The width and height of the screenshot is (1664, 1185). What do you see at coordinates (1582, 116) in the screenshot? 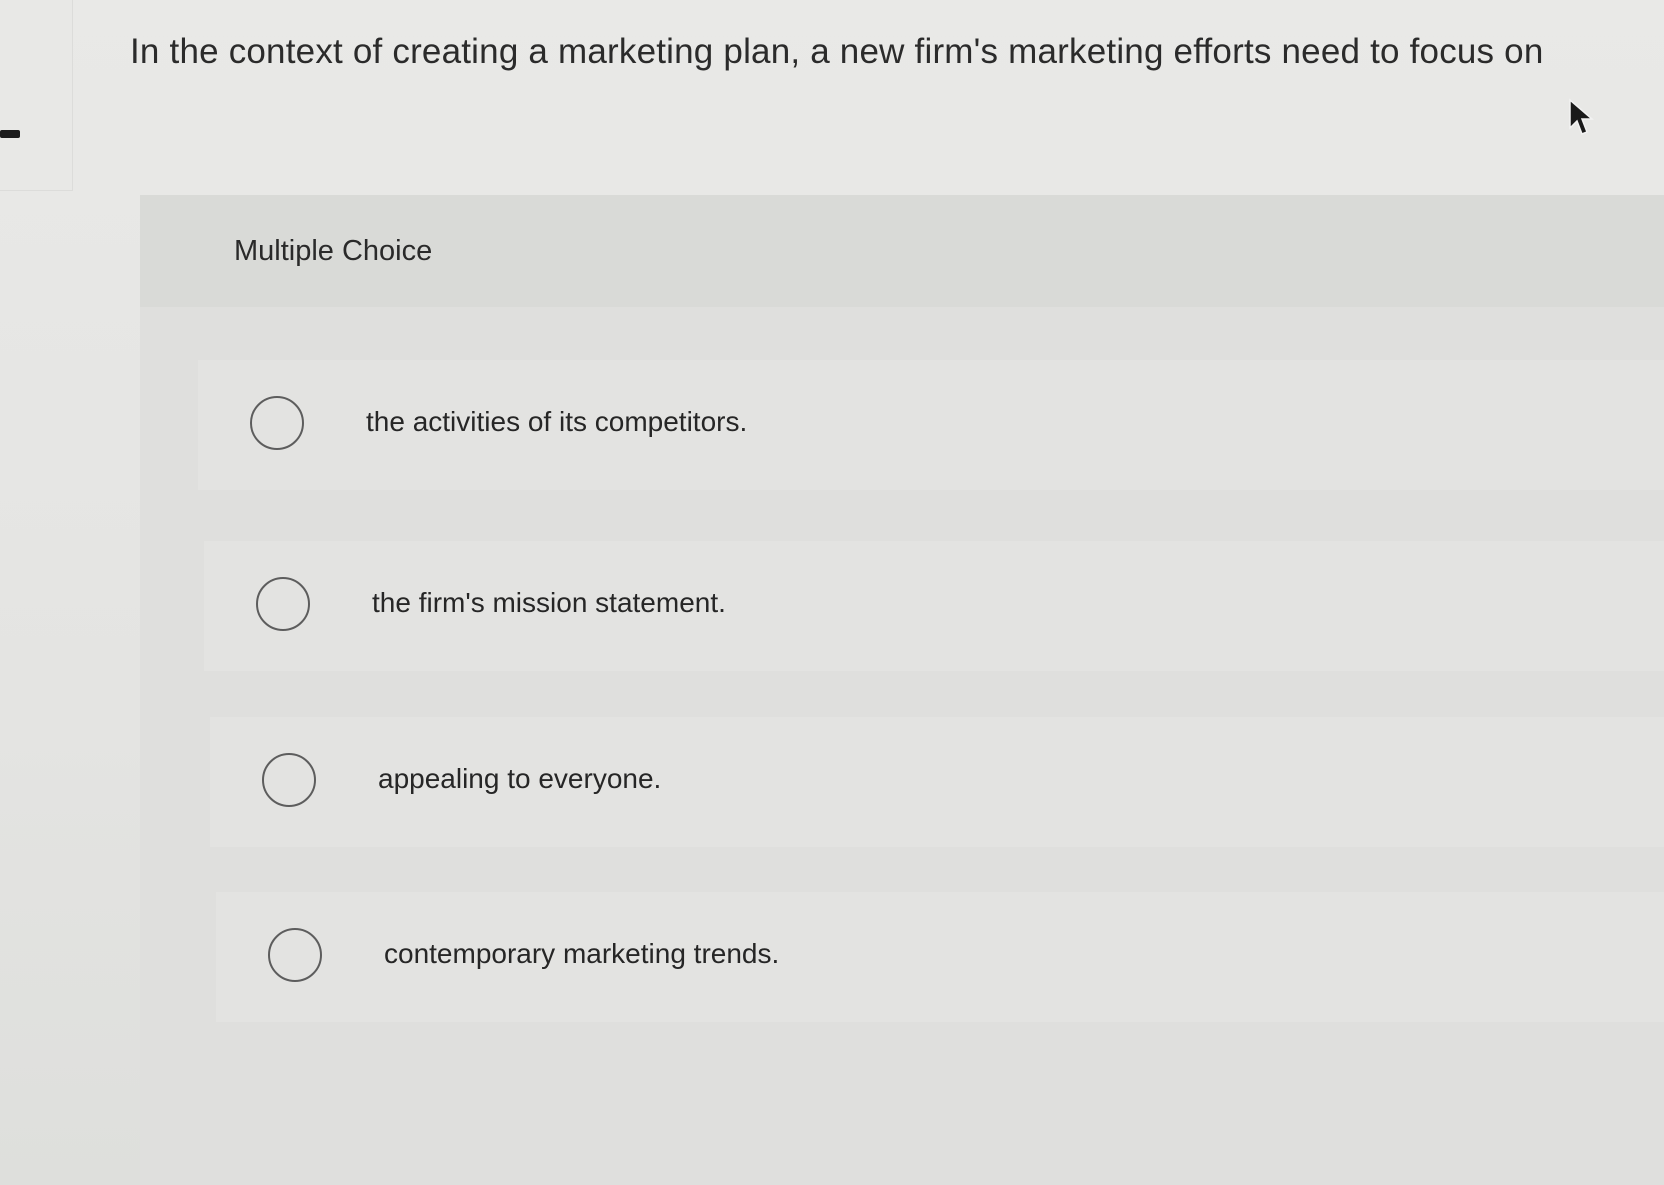
I see `mouse-pointer-icon` at bounding box center [1582, 116].